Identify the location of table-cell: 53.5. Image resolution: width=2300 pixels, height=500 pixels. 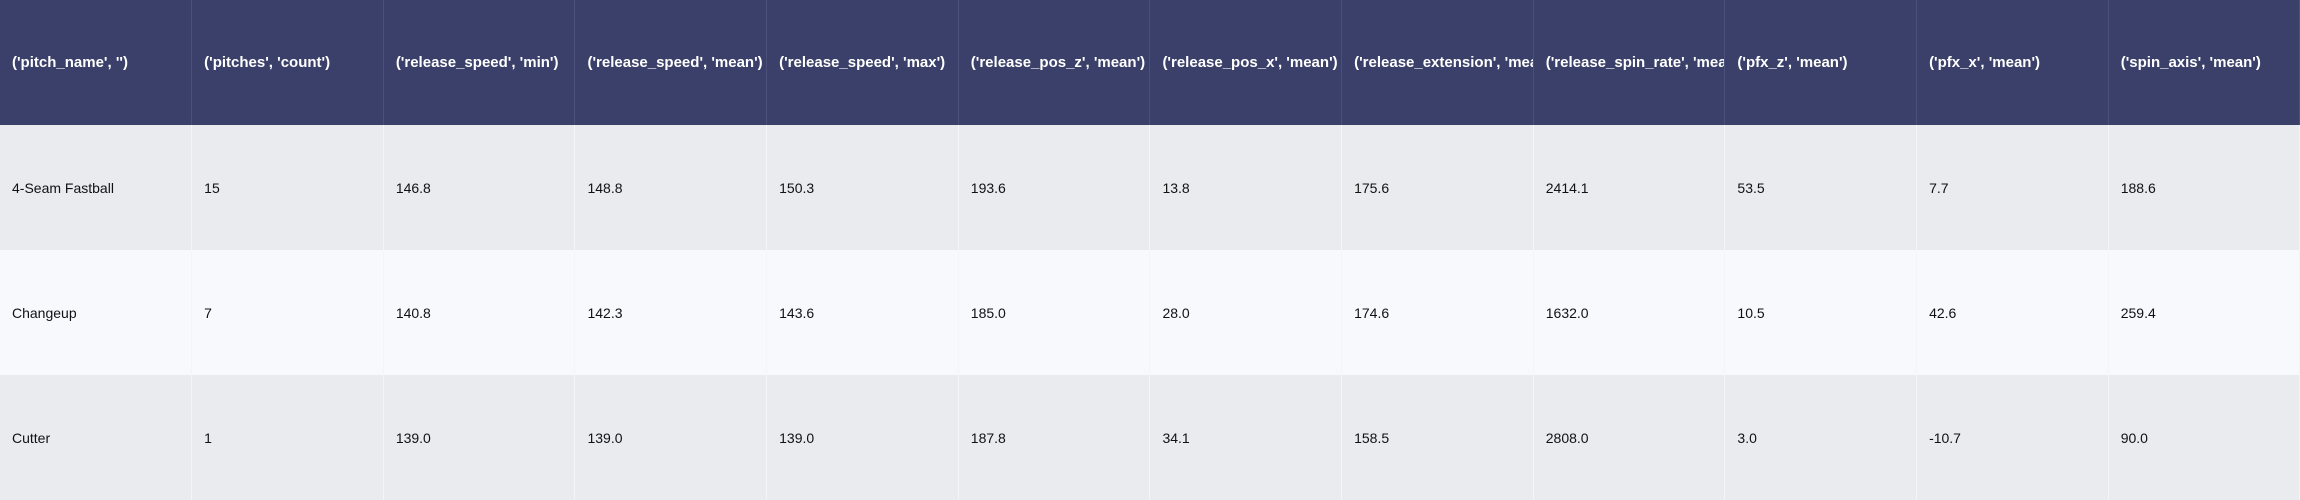
(1821, 187).